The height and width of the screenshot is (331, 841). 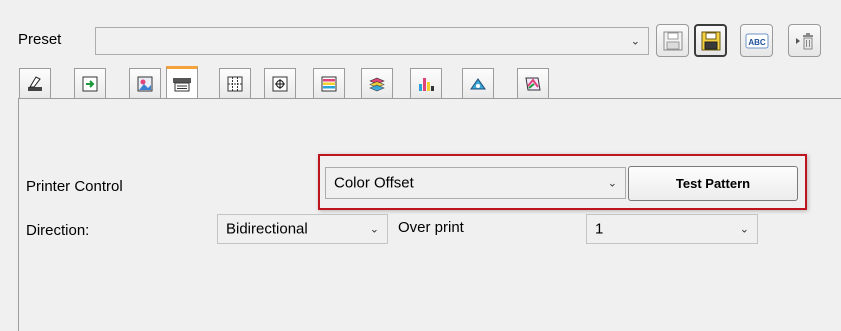 I want to click on over-print-label: Over print, so click(x=431, y=227).